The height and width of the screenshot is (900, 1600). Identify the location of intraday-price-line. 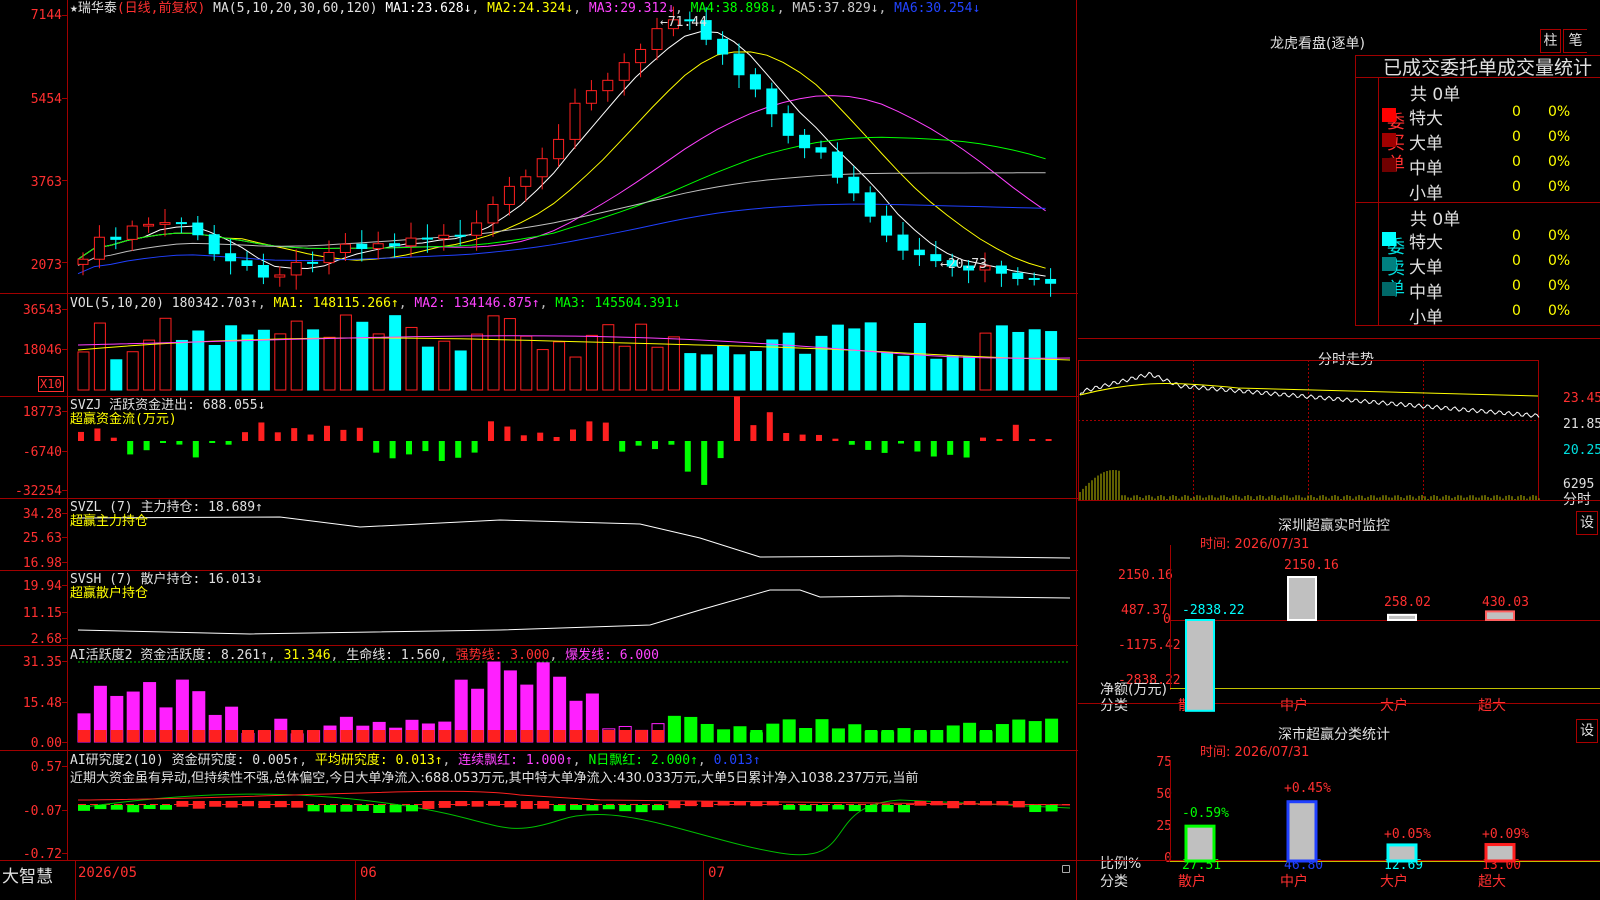
(1309, 394).